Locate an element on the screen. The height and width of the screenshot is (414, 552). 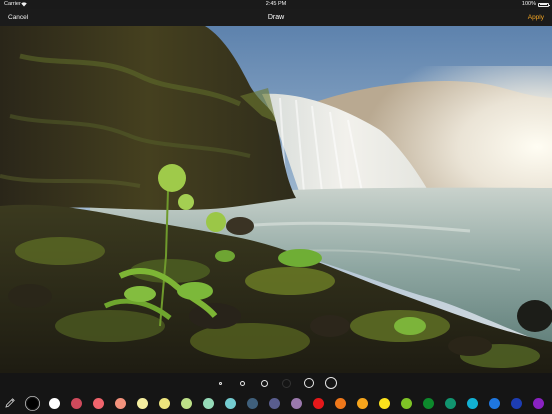
apply-button: Apply is located at coordinates (536, 17).